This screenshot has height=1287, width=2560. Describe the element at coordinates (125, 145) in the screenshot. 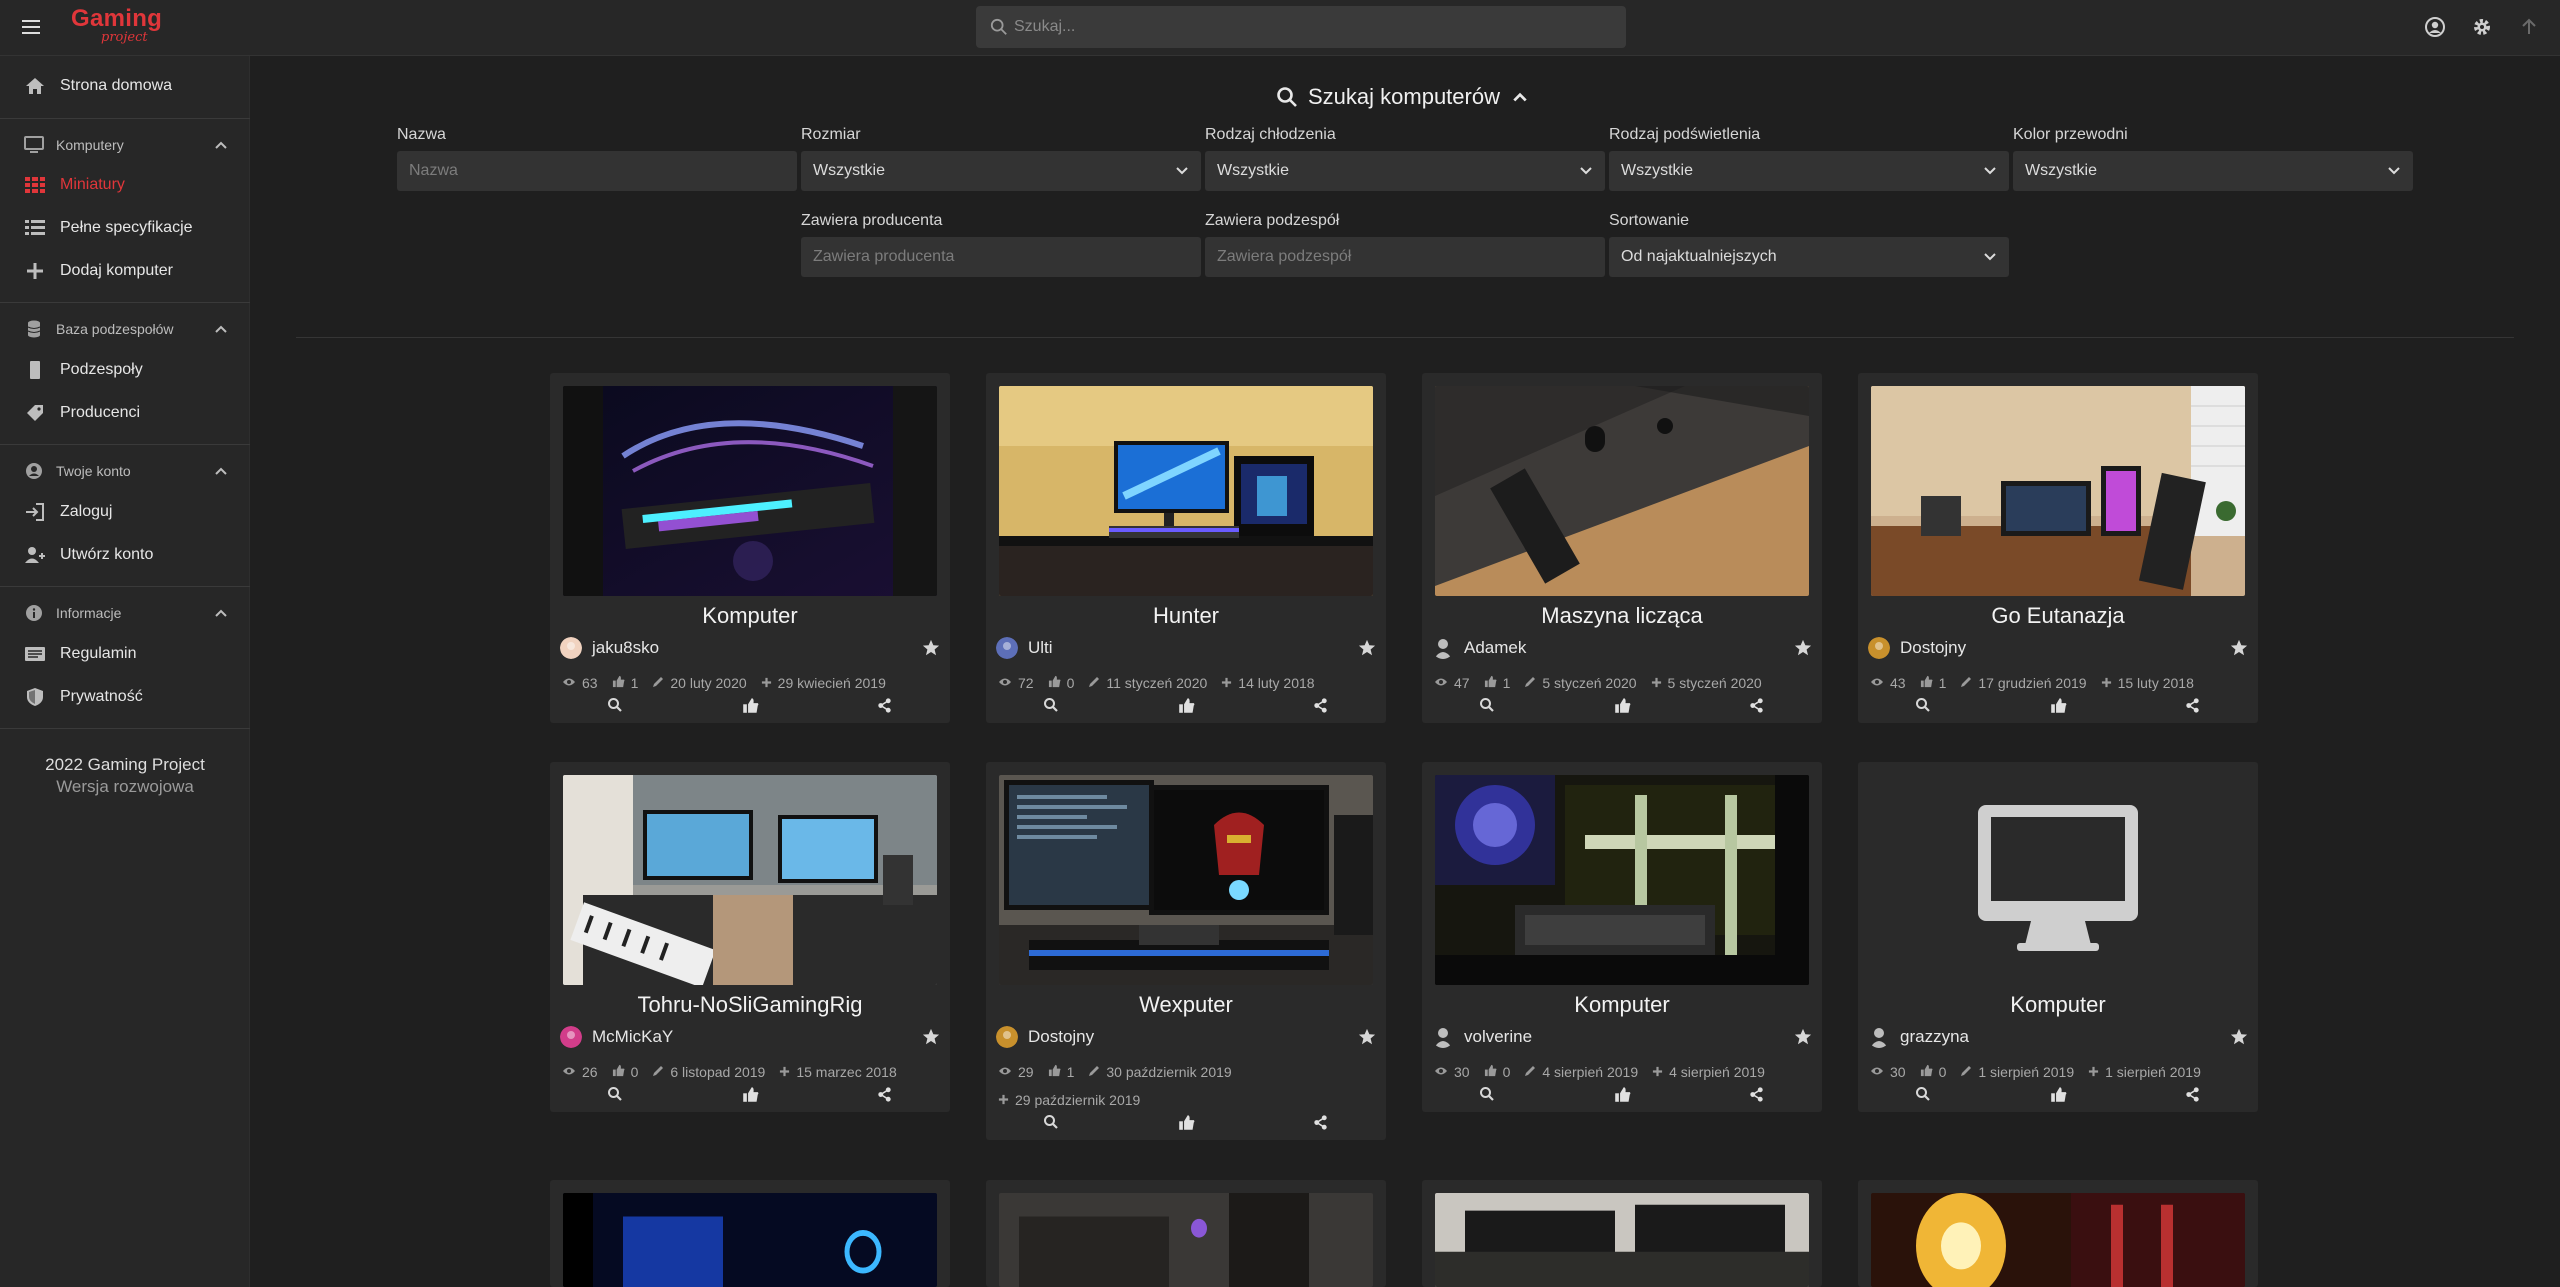

I see `section-computers: Komputery` at that location.